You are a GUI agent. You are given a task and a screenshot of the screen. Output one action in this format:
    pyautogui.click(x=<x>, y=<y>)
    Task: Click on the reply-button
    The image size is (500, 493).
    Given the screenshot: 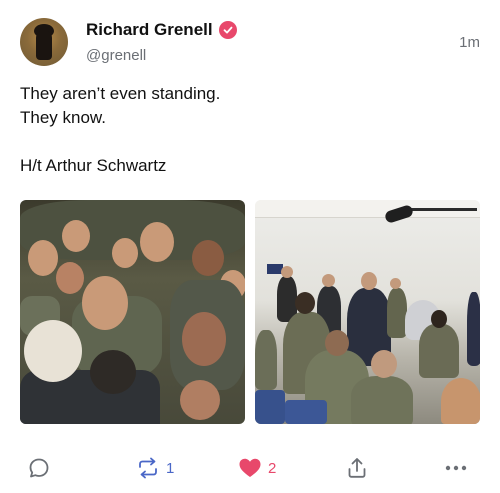 What is the action you would take?
    pyautogui.click(x=39, y=468)
    